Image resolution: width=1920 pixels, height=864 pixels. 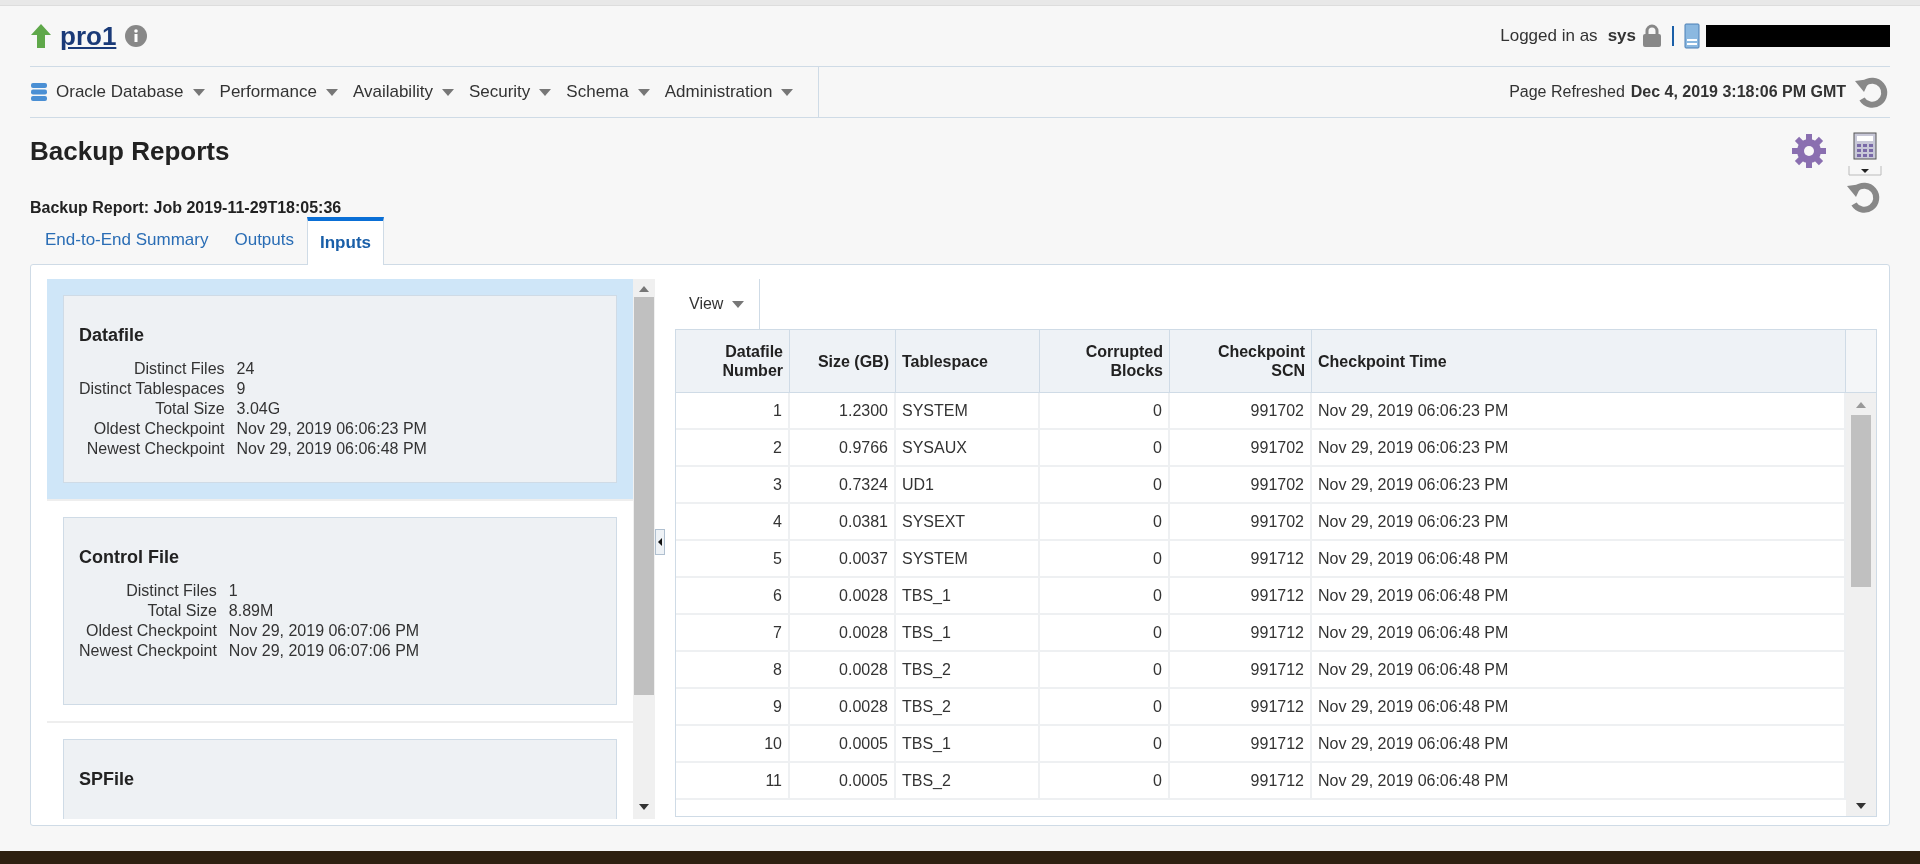 What do you see at coordinates (733, 743) in the screenshot?
I see `table-cell: 10` at bounding box center [733, 743].